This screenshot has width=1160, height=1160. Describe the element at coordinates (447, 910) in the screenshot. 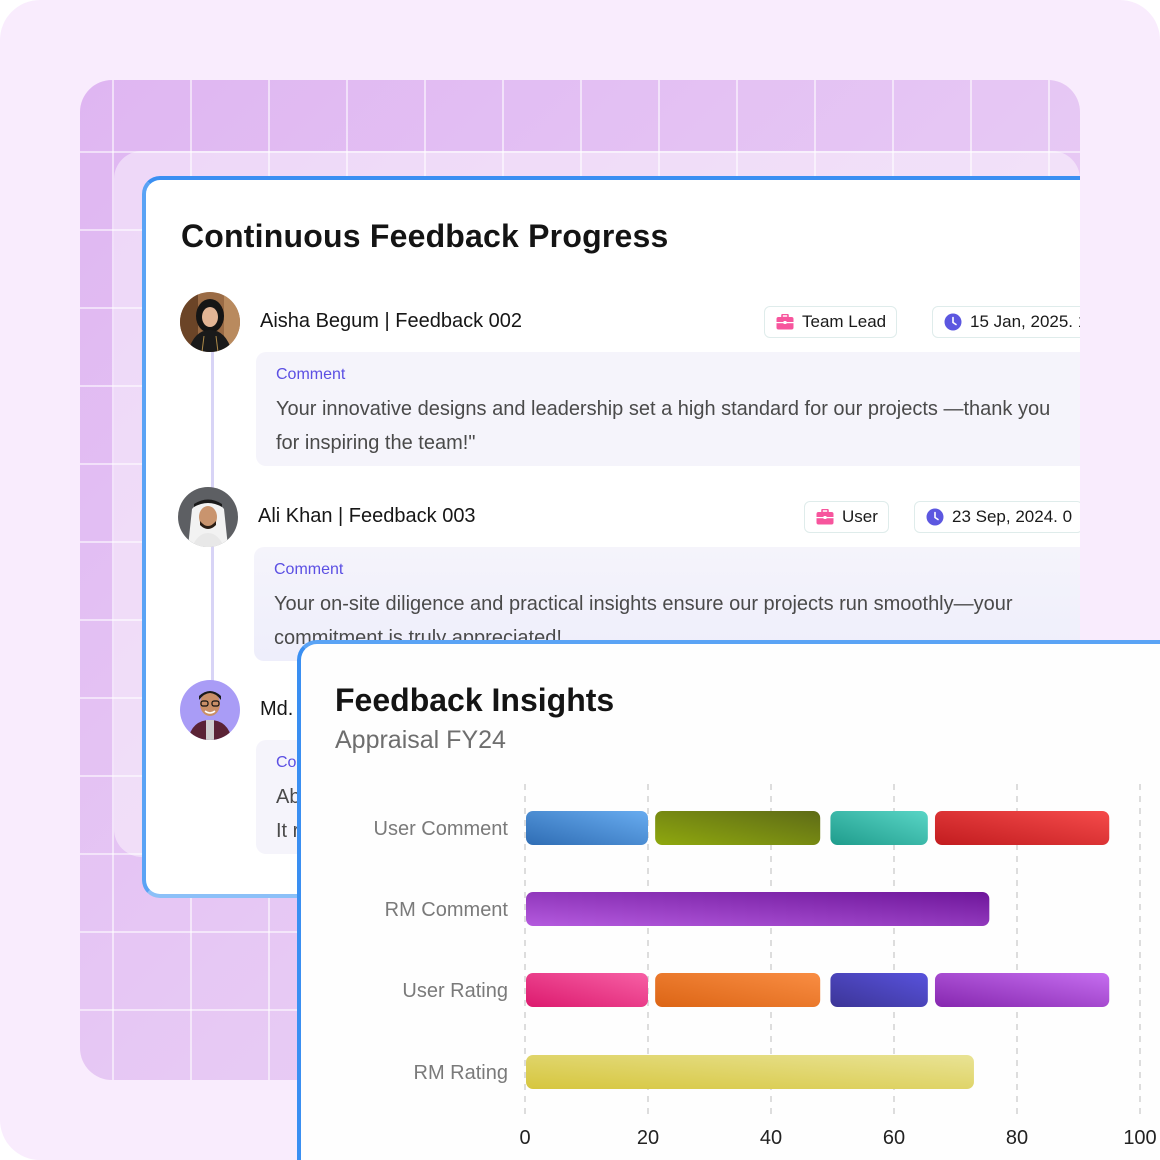

I see `category-label: RM Comment` at that location.